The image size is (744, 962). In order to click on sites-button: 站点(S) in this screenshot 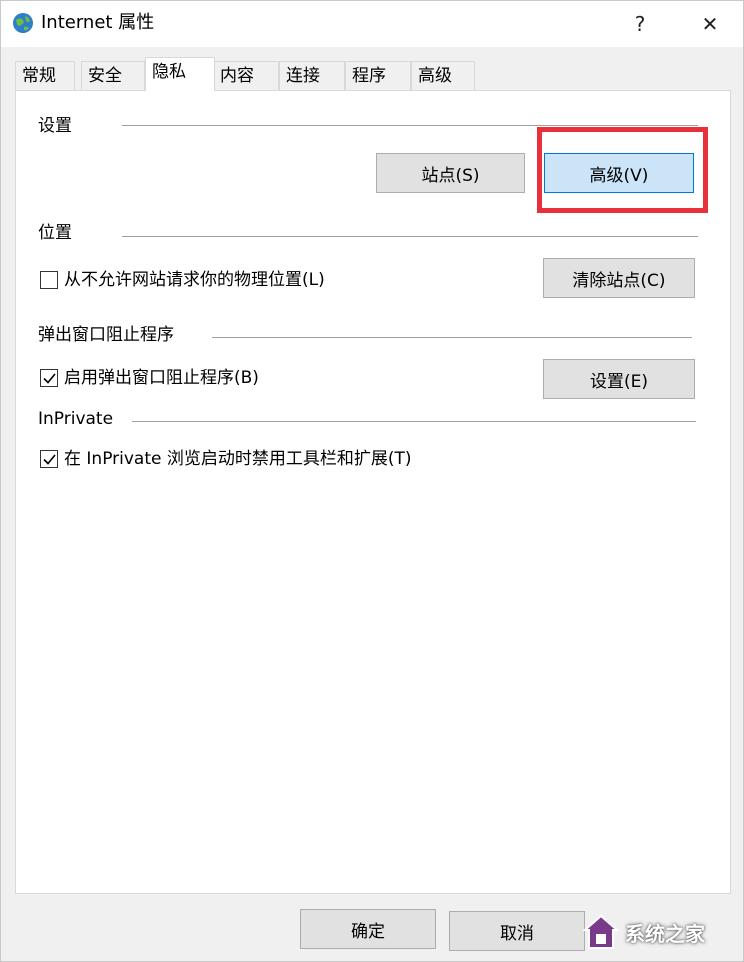, I will do `click(450, 173)`.